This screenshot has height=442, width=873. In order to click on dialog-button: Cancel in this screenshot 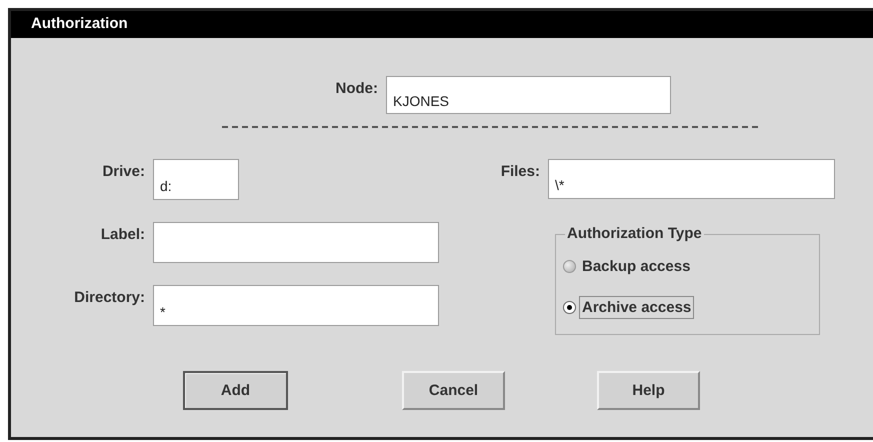, I will do `click(453, 390)`.